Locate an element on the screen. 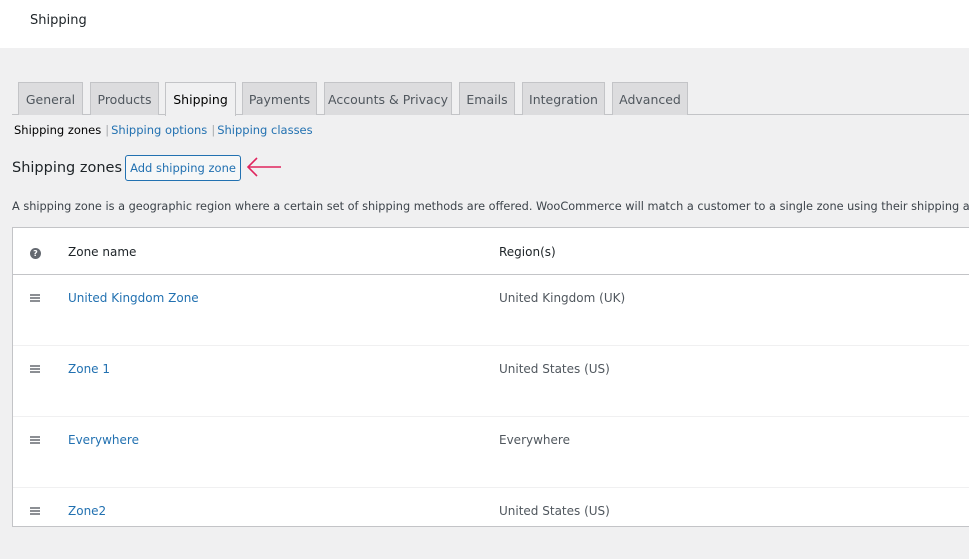 Image resolution: width=969 pixels, height=559 pixels. subnav-shipping-zones: Shipping zones is located at coordinates (57, 130).